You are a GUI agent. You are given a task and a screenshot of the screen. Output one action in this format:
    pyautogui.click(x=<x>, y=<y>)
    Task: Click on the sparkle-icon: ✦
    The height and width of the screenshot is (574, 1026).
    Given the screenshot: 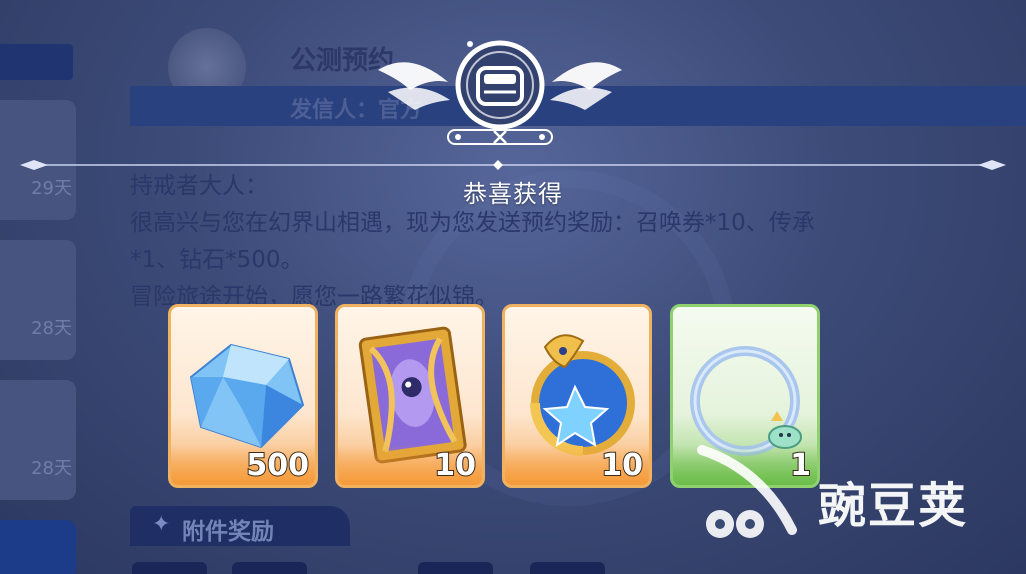 What is the action you would take?
    pyautogui.click(x=161, y=524)
    